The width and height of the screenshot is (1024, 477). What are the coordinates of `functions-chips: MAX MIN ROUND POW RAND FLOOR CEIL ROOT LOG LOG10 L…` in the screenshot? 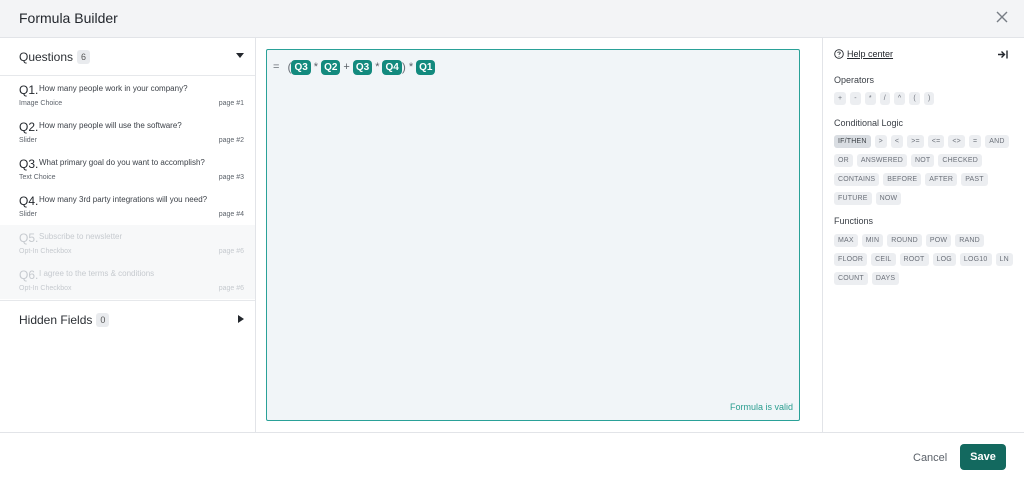 It's located at (924, 259).